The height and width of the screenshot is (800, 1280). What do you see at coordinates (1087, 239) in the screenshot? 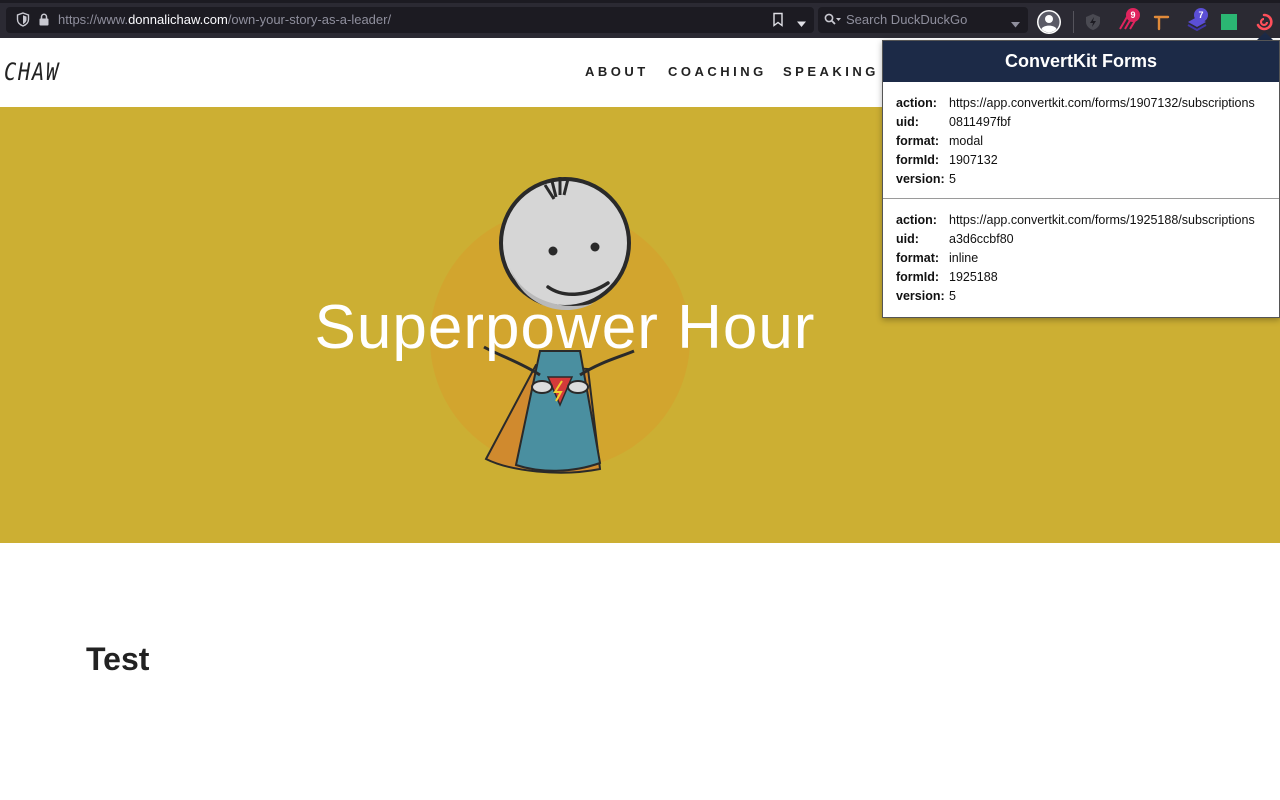
I see `form-row-uid: uid: a3d6ccbf80` at bounding box center [1087, 239].